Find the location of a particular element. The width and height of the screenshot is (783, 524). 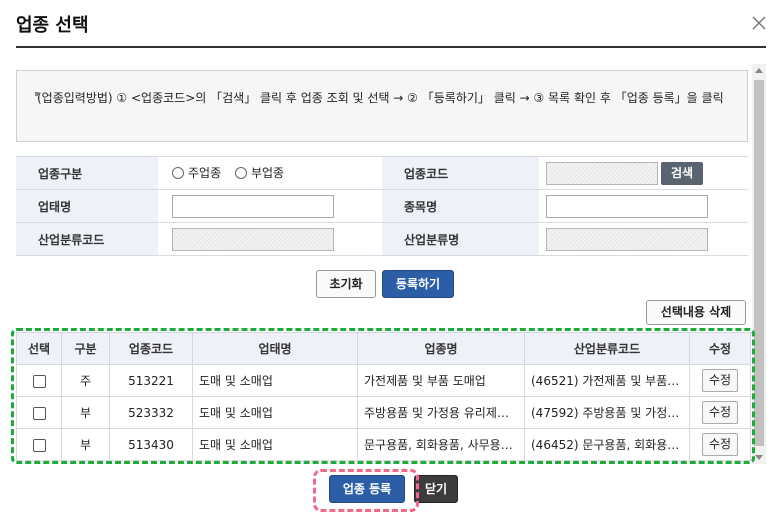

scrollbar-thumb is located at coordinates (759, 263).